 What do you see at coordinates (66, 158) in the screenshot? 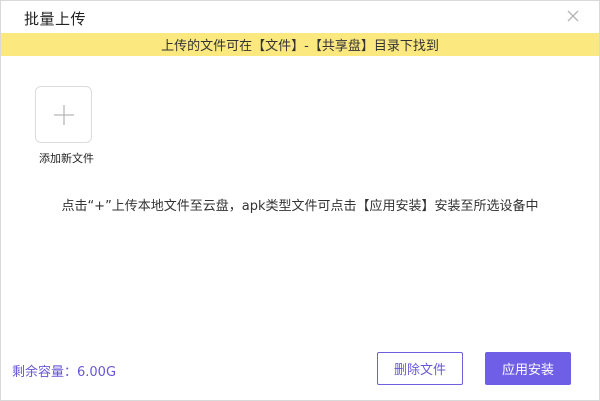
I see `add-file-label: 添加新文件` at bounding box center [66, 158].